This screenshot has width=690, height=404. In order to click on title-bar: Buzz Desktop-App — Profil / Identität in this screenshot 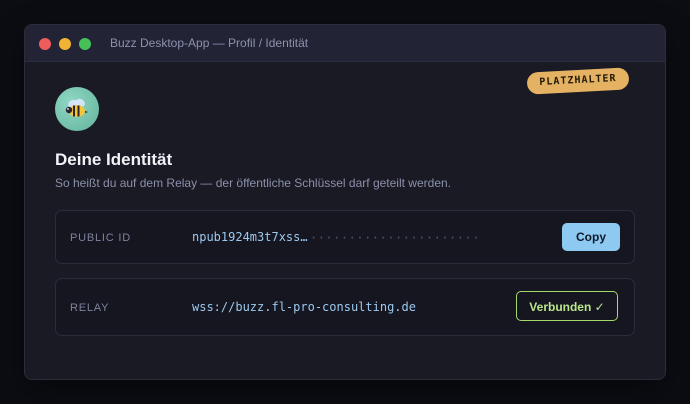, I will do `click(345, 43)`.